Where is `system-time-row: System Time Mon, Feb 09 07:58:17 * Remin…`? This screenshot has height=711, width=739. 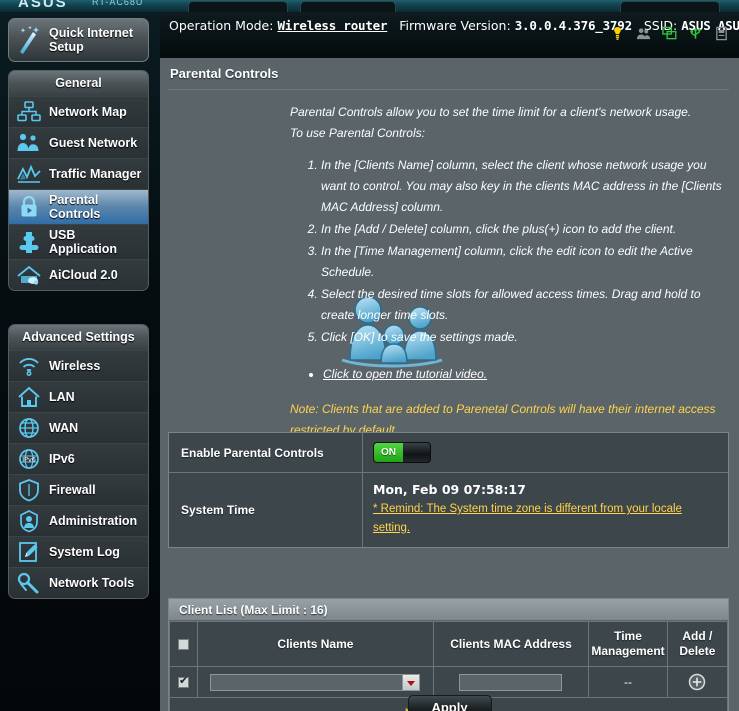 system-time-row: System Time Mon, Feb 09 07:58:17 * Remin… is located at coordinates (448, 509).